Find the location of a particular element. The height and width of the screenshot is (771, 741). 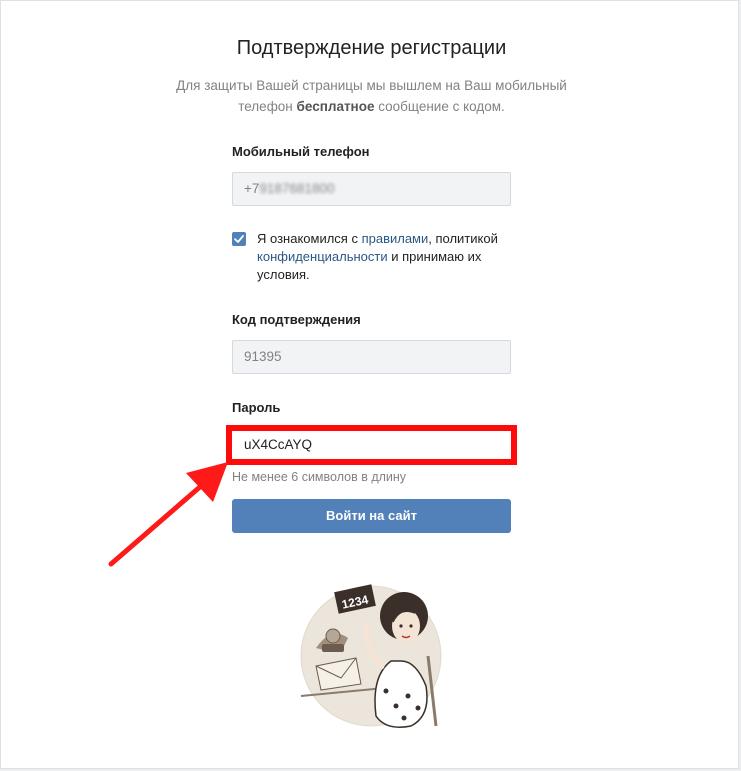

code-field: 91395 is located at coordinates (371, 357).